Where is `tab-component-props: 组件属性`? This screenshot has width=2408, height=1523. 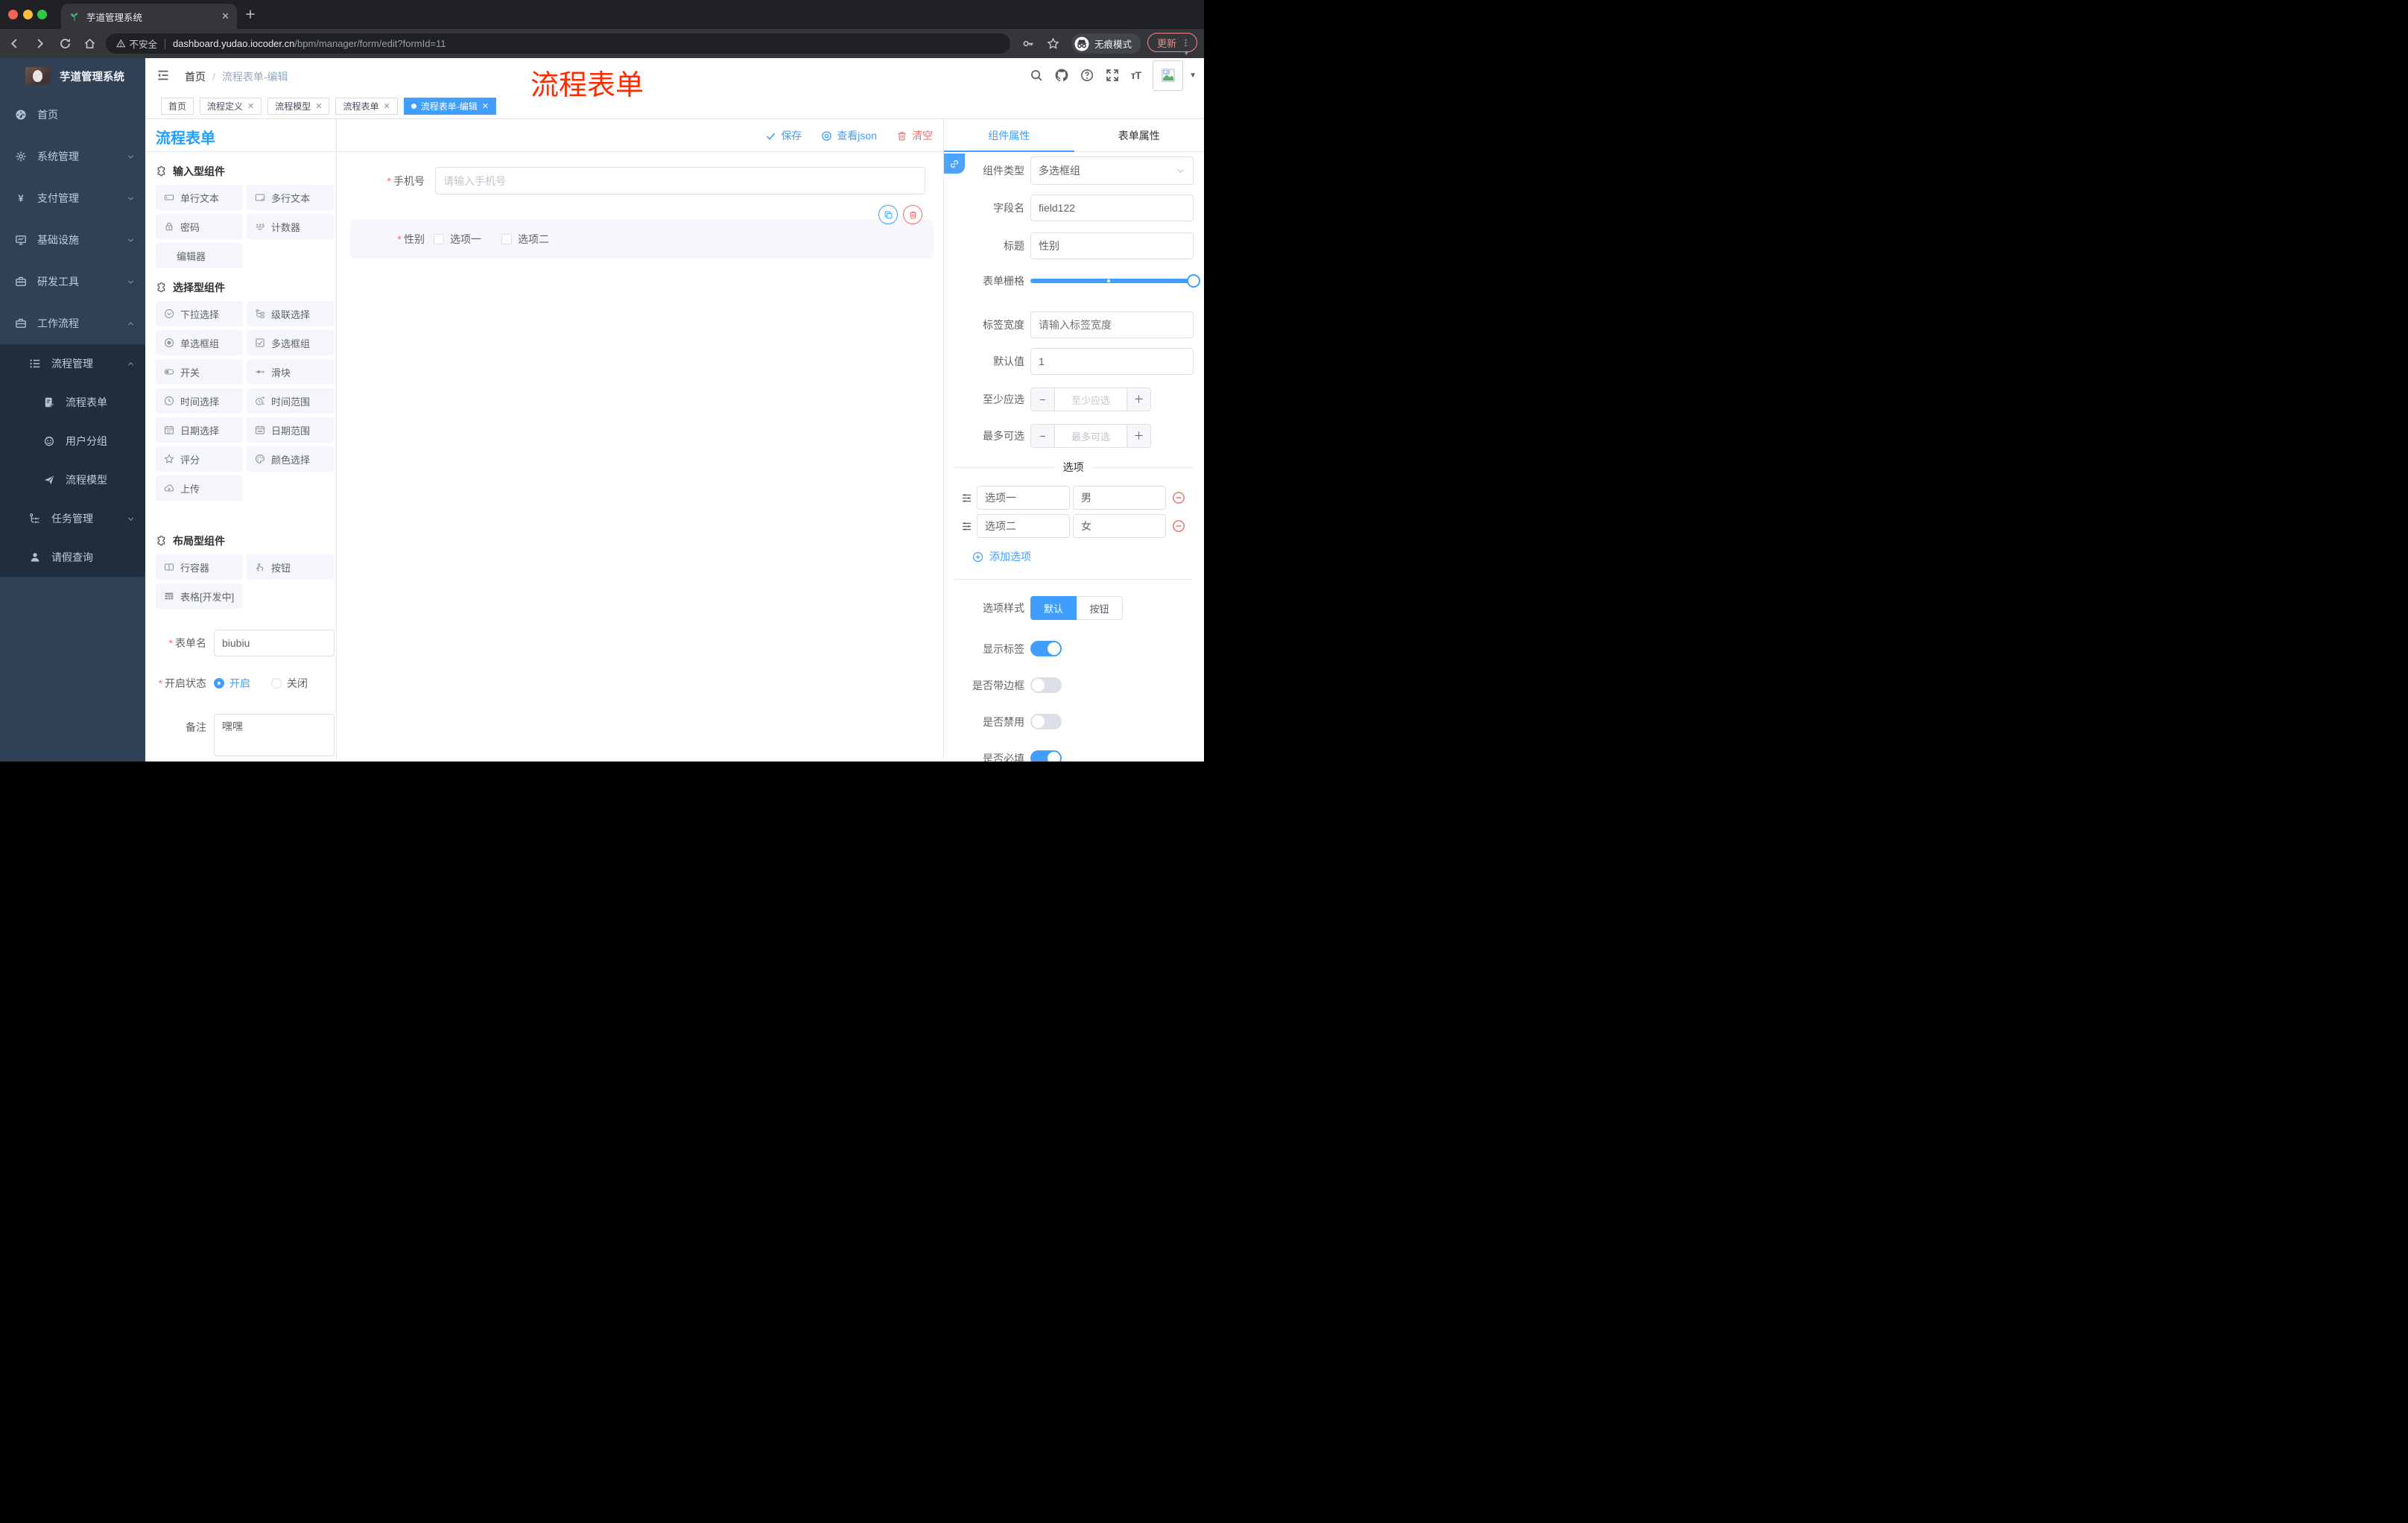 tab-component-props: 组件属性 is located at coordinates (1009, 136).